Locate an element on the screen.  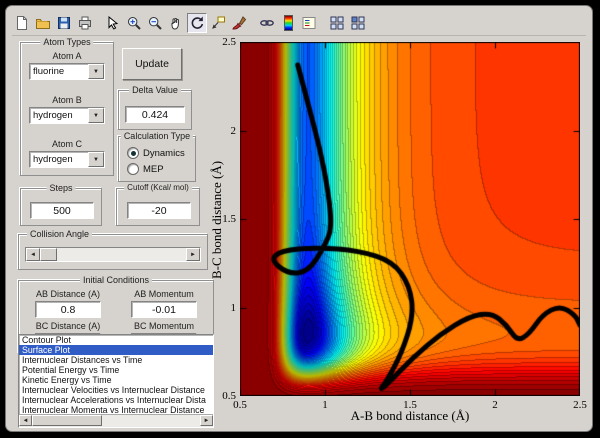
ab-momentum-label: AB Momentum is located at coordinates (164, 294).